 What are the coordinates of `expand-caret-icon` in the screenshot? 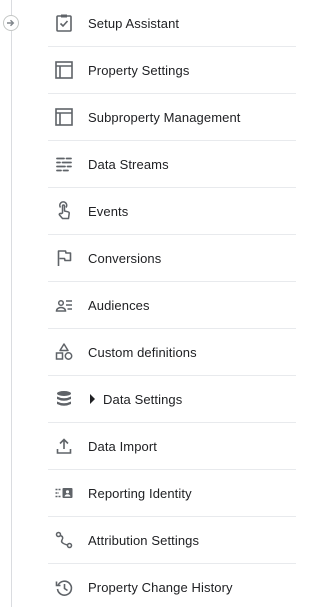 It's located at (92, 399).